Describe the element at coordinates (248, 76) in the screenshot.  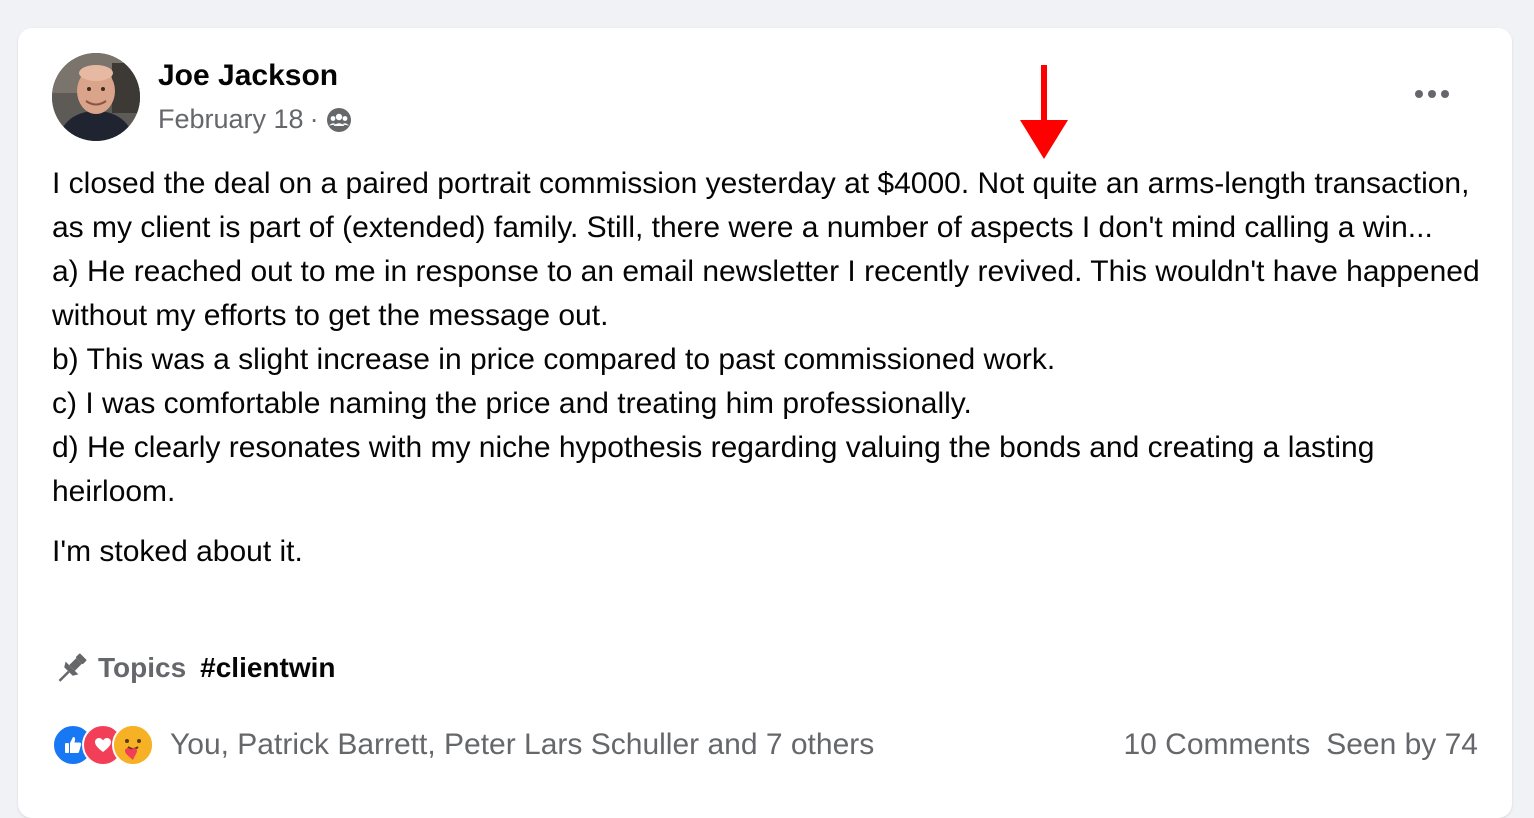
I see `author-name: Joe Jackson` at that location.